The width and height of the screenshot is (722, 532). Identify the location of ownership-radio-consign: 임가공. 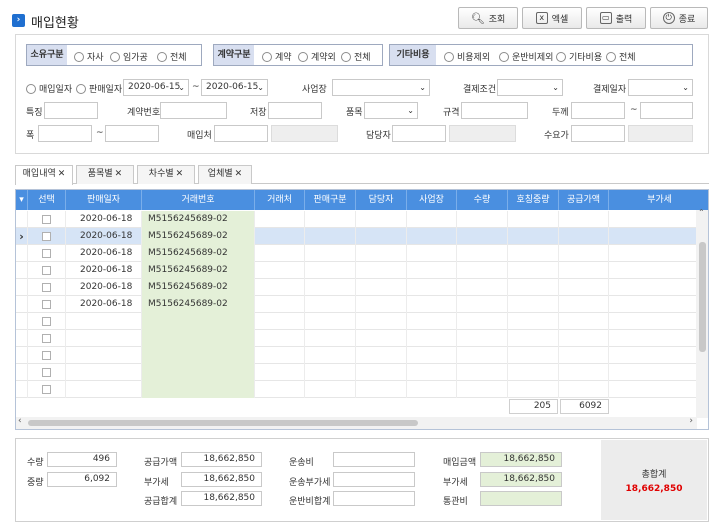
(129, 56).